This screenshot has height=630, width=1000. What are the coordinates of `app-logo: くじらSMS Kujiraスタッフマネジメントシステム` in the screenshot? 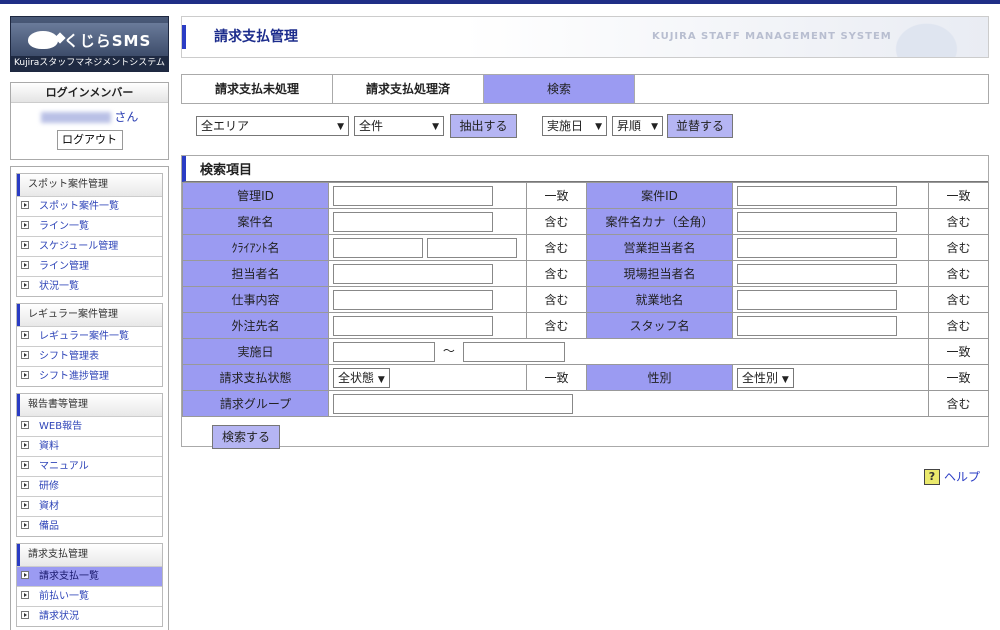 It's located at (89, 44).